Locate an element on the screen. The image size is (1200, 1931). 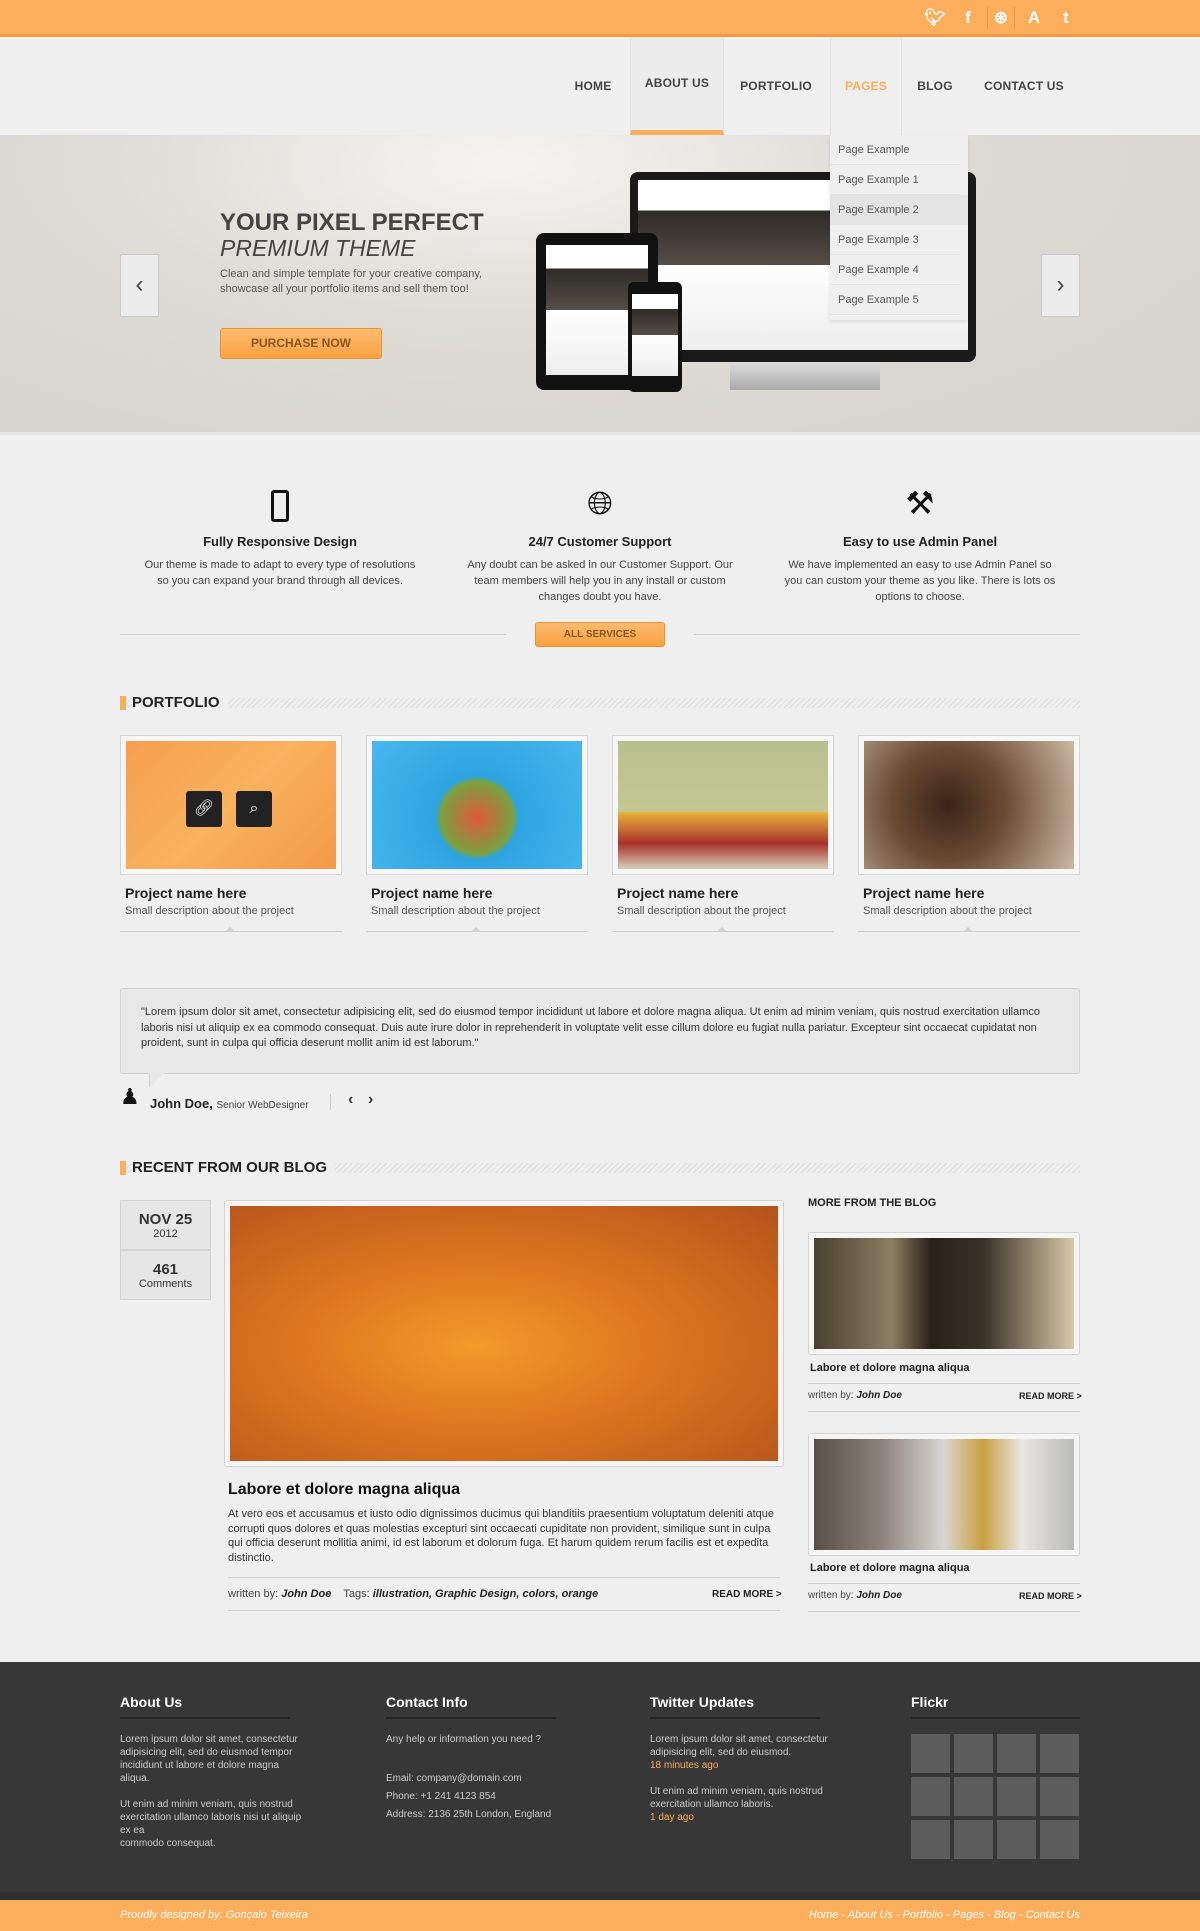
nav-blog: BLOG is located at coordinates (935, 86).